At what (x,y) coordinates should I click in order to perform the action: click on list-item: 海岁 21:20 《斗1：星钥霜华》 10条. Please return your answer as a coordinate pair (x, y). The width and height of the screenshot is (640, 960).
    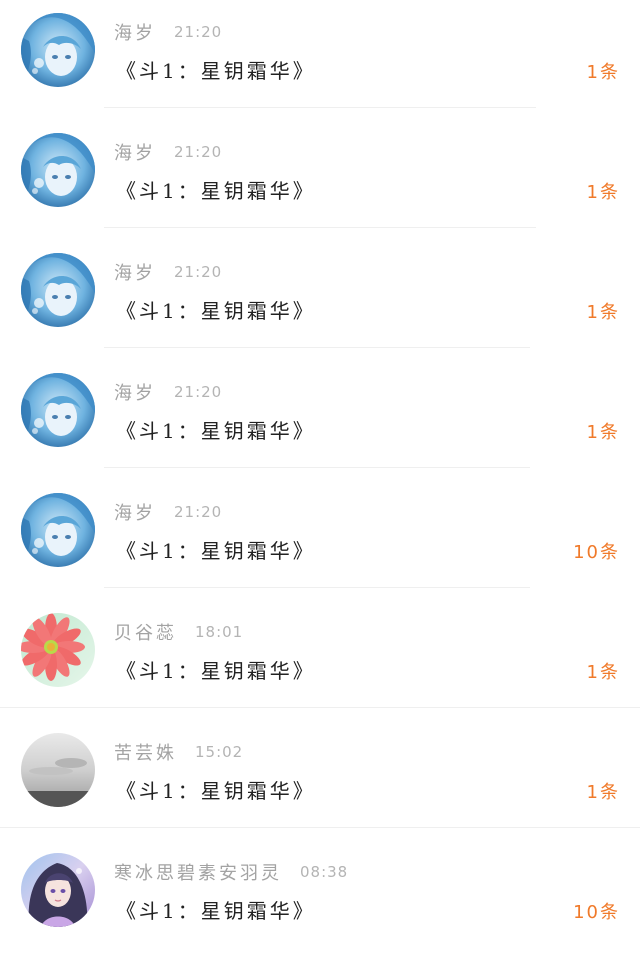
    Looking at the image, I should click on (320, 540).